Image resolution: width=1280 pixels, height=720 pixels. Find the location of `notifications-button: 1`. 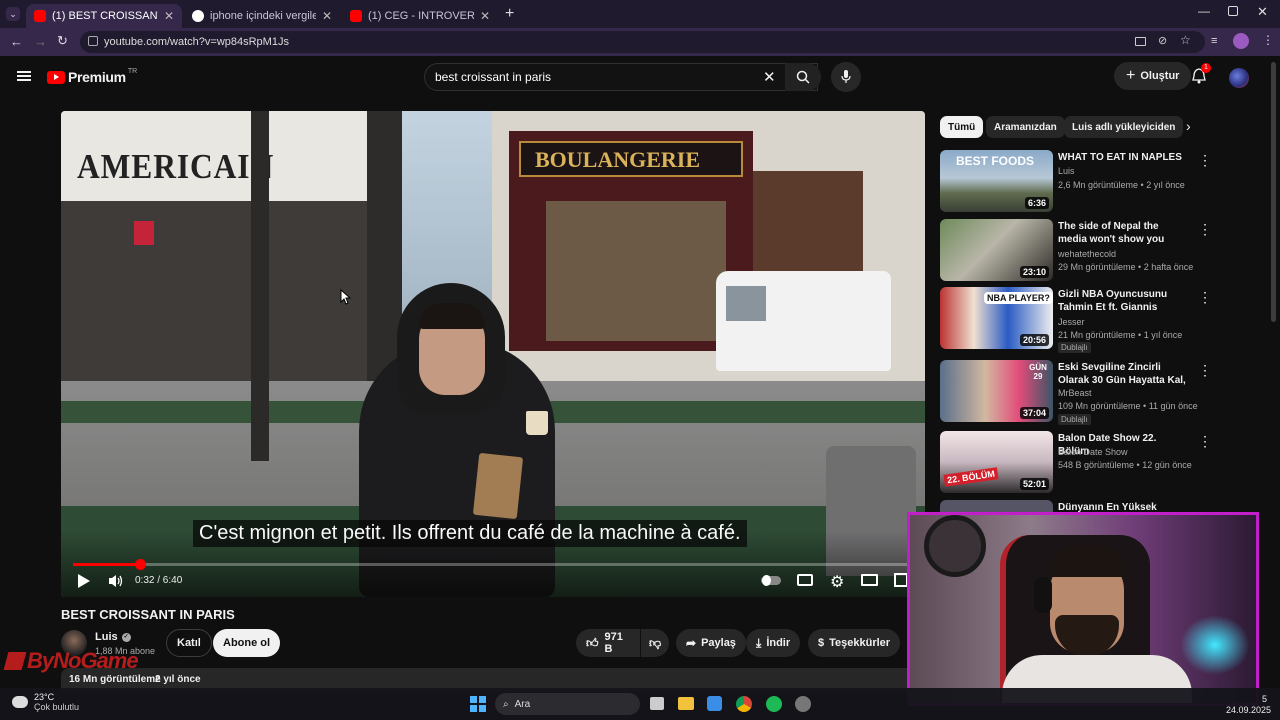

notifications-button: 1 is located at coordinates (1201, 73).